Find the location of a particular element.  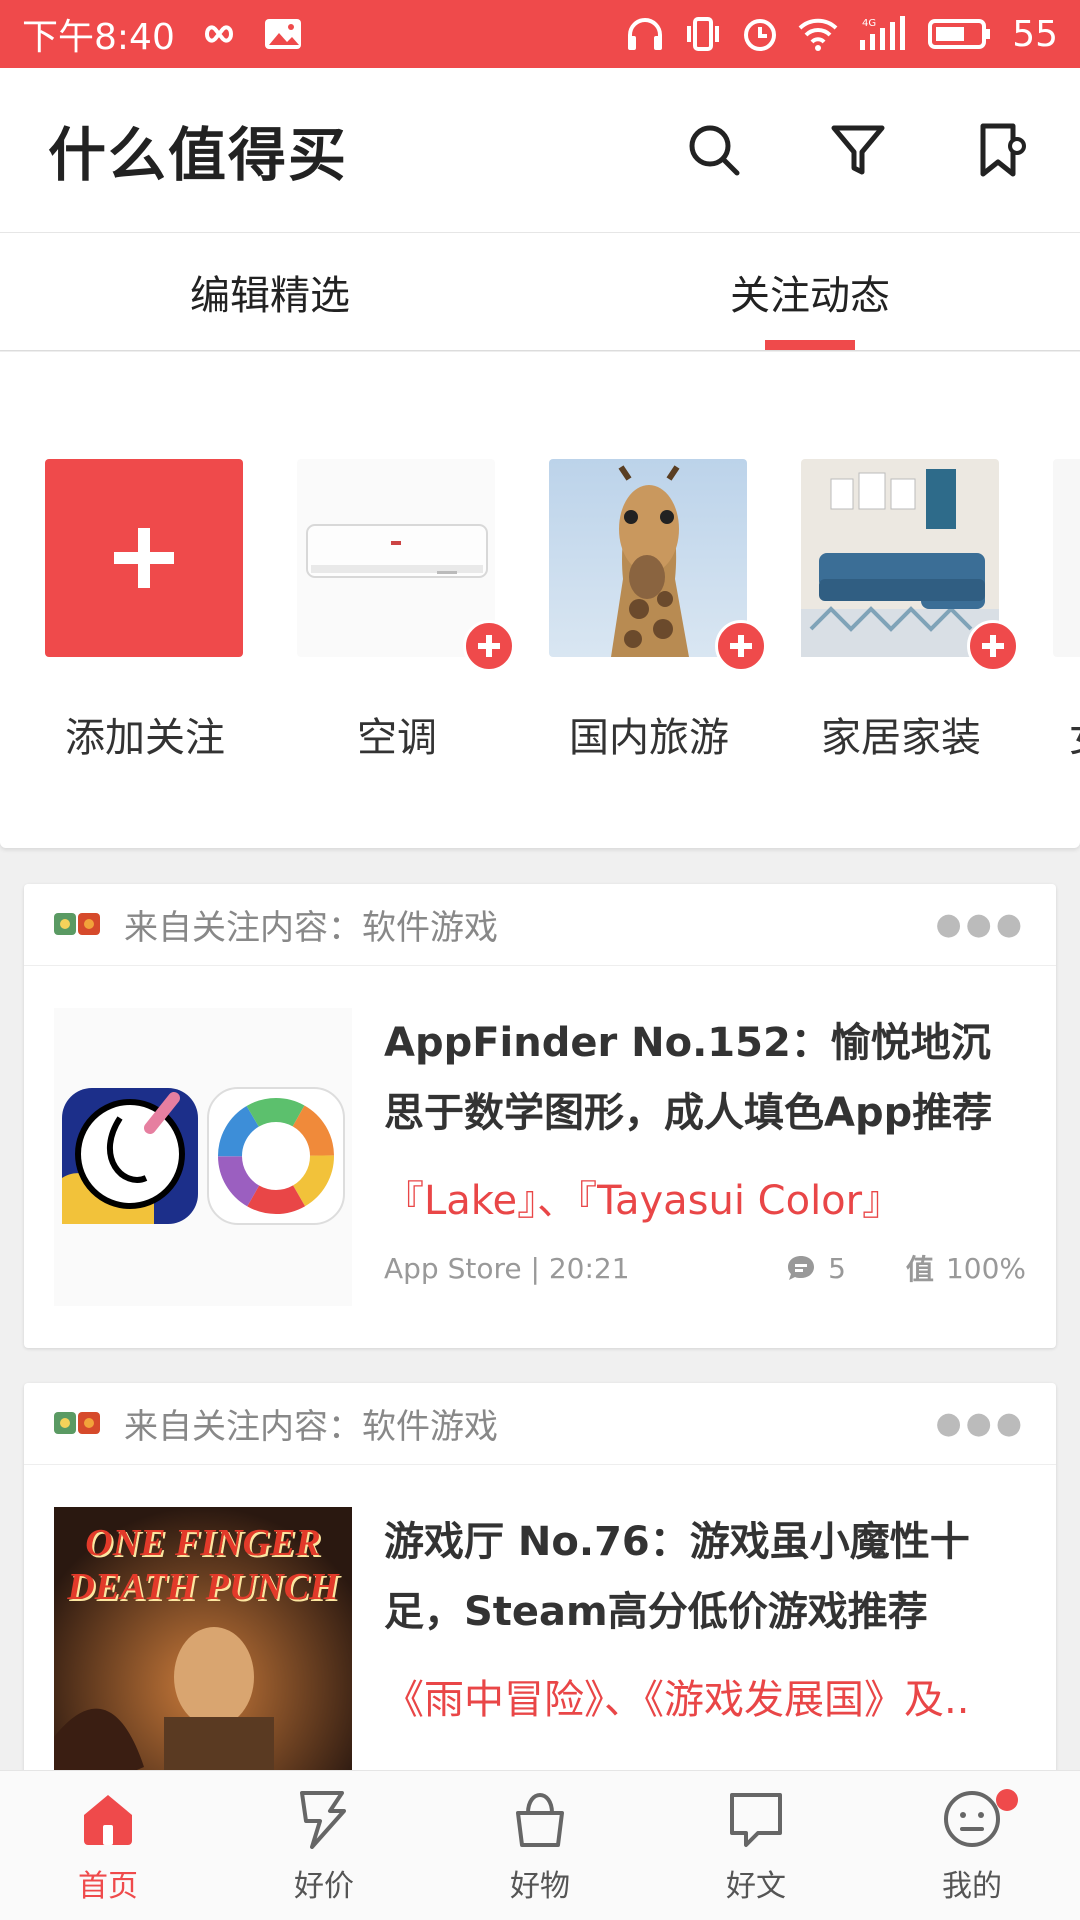

nav-articles: 好文 is located at coordinates (756, 1845).